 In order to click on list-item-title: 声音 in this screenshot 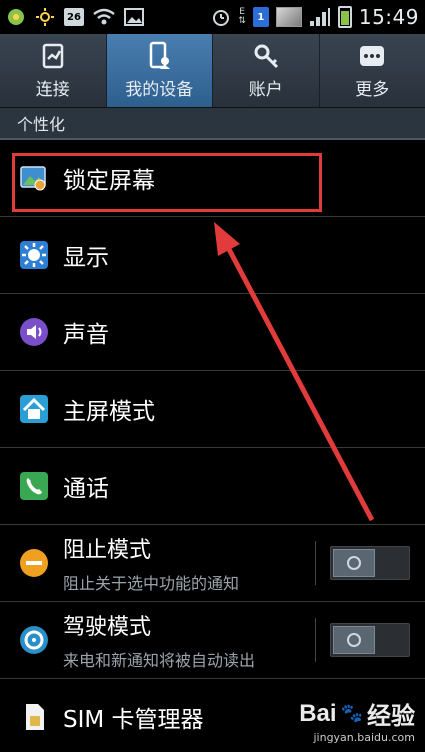, I will do `click(86, 335)`.